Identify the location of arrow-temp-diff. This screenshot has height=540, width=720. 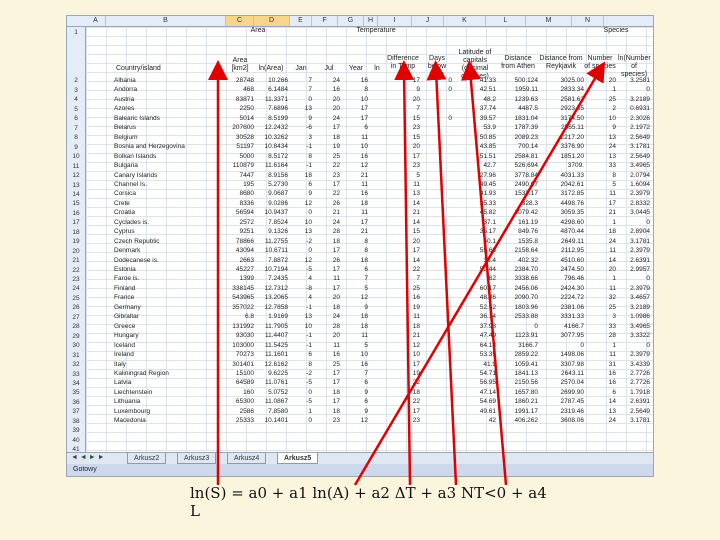
(404, 273).